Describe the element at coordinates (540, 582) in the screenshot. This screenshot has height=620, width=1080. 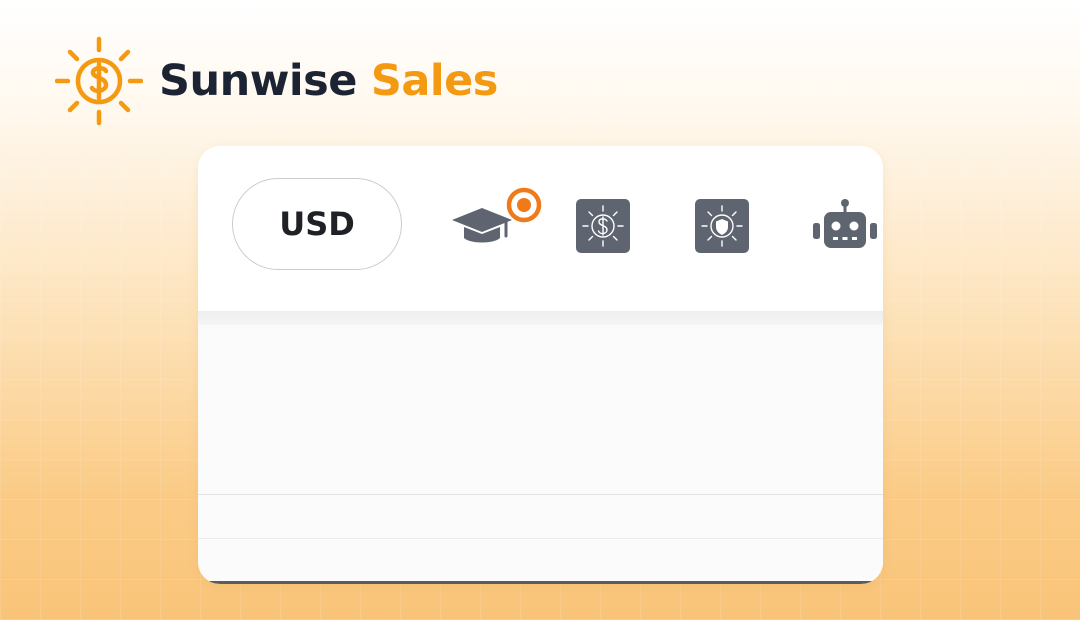
I see `bottom-border` at that location.